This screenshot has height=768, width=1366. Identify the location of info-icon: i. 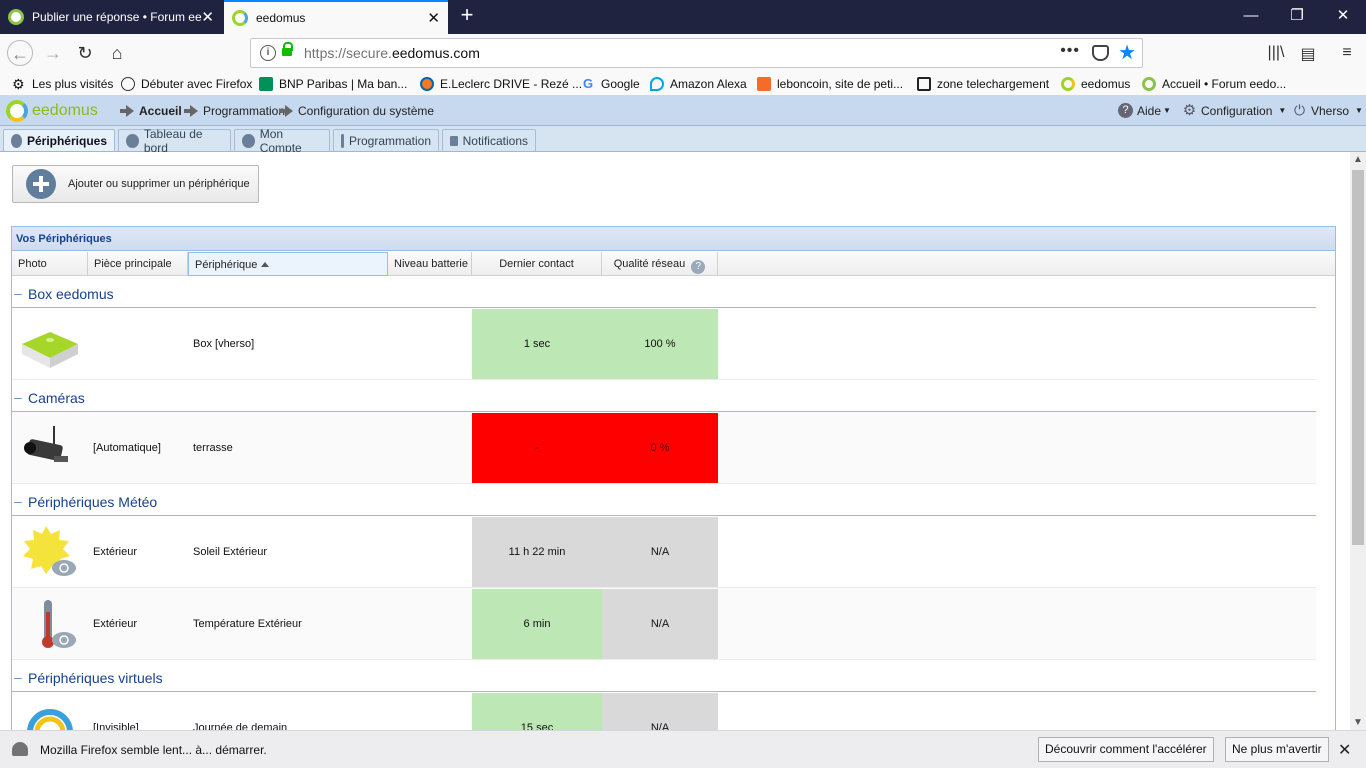
(268, 53).